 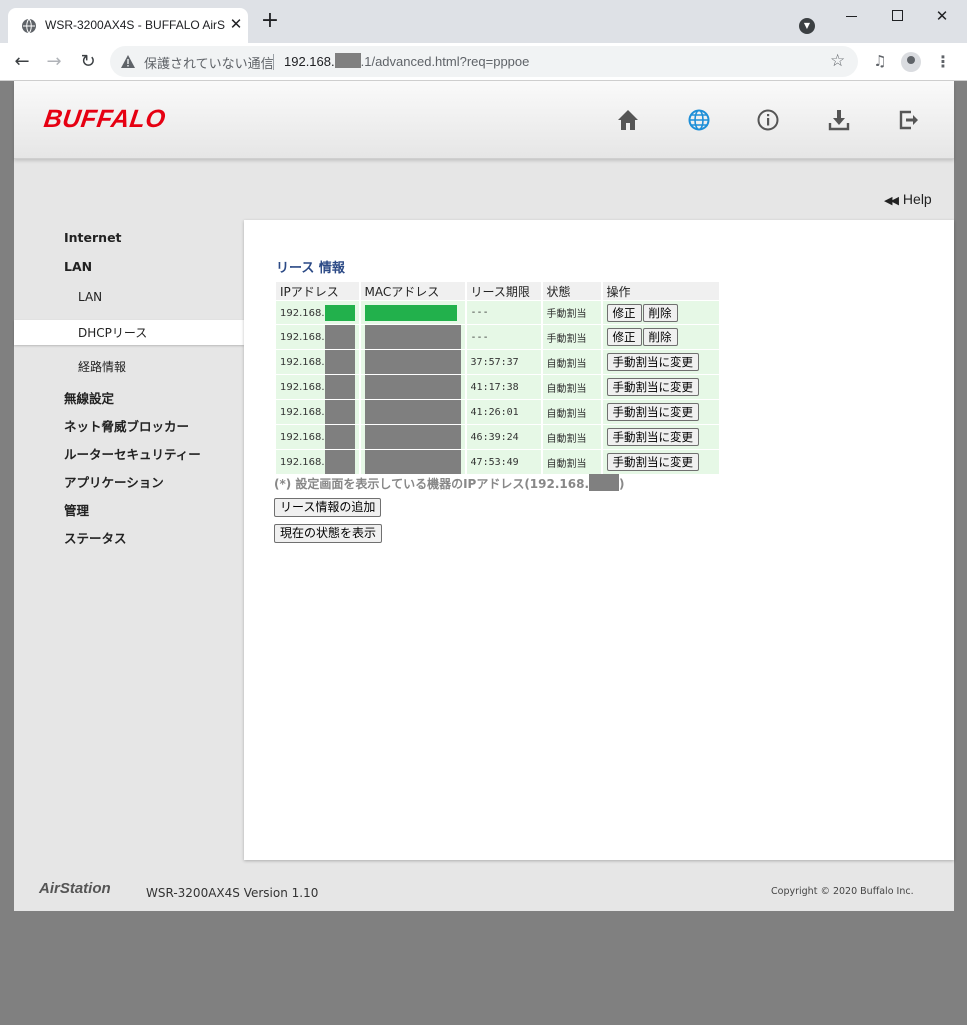 I want to click on window-close-button: ✕, so click(x=942, y=16).